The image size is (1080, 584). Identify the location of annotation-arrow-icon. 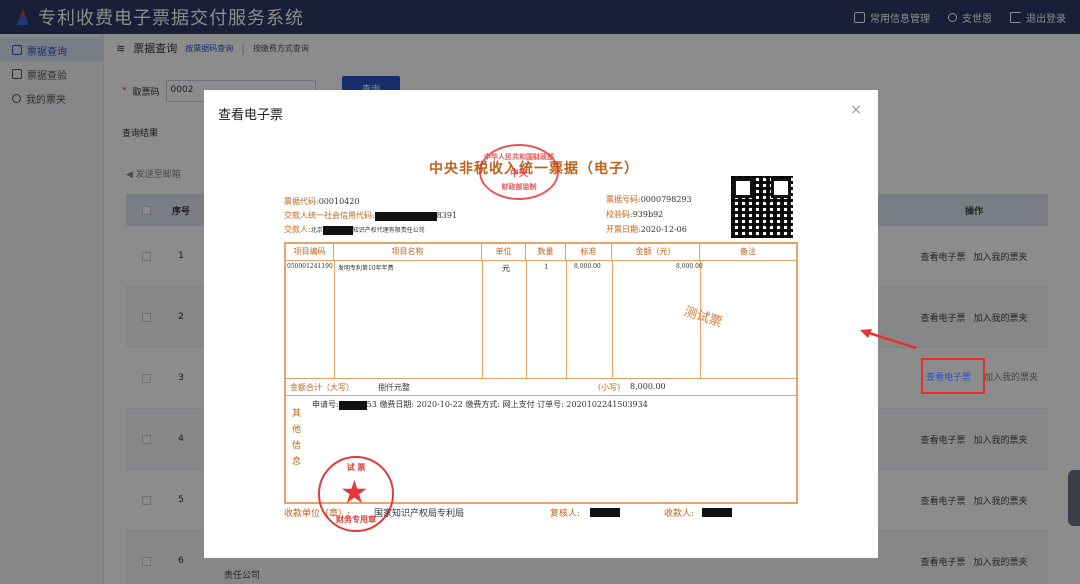
(888, 339).